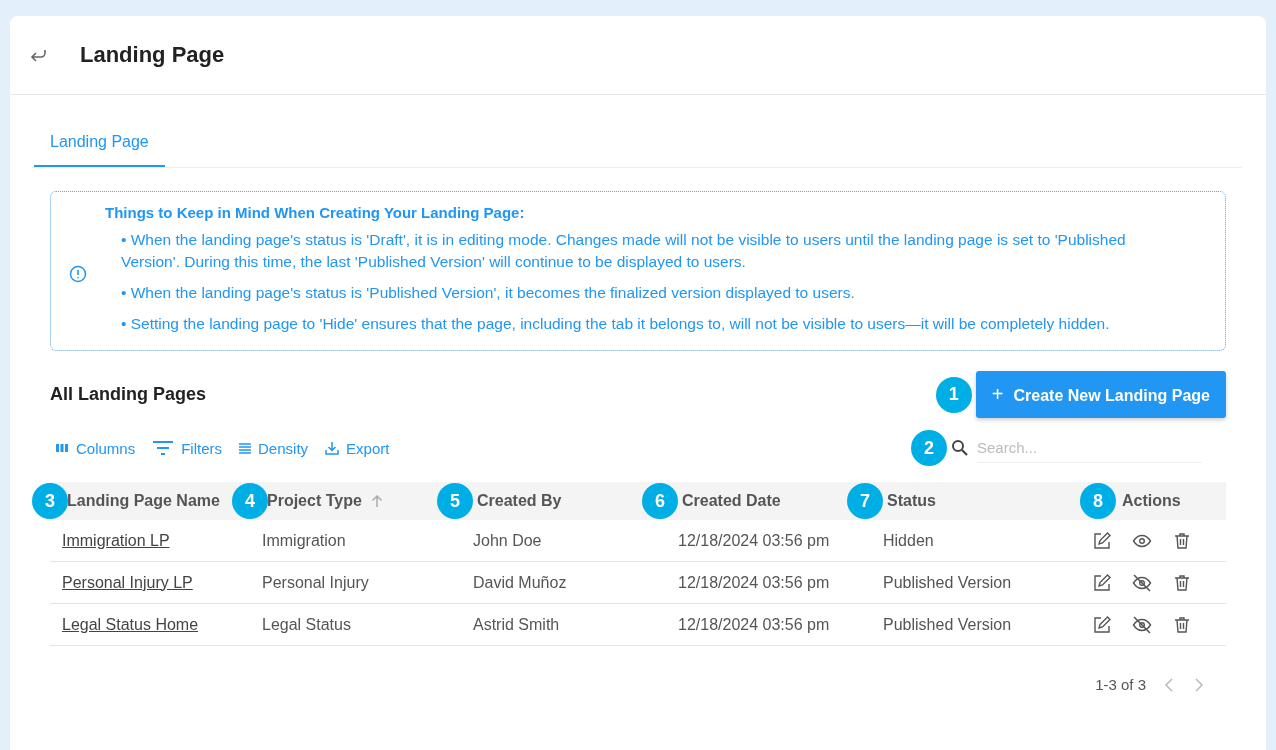 The image size is (1276, 750). What do you see at coordinates (332, 448) in the screenshot?
I see `download-icon` at bounding box center [332, 448].